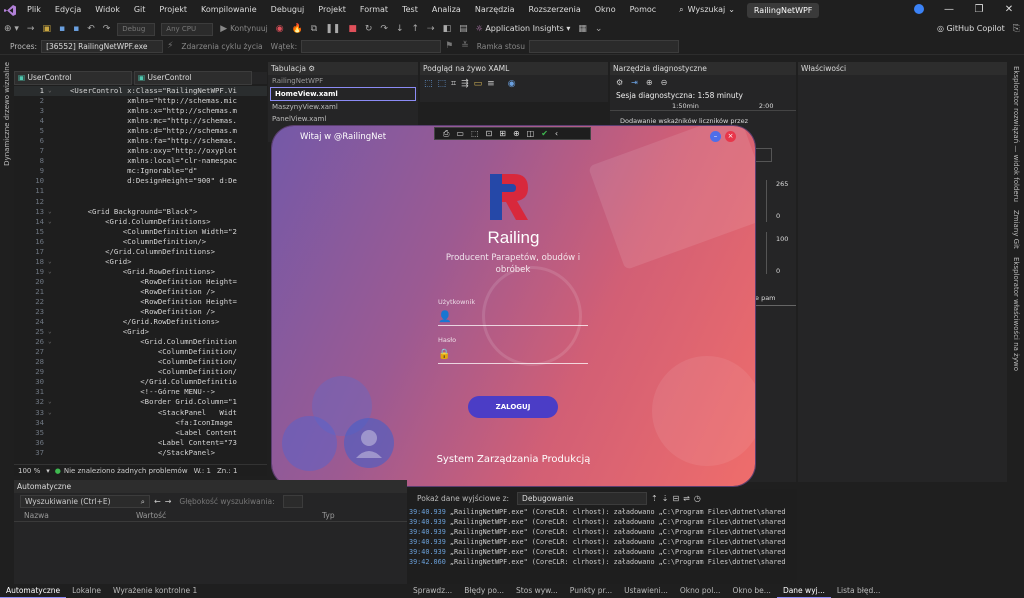 This screenshot has width=1024, height=598. What do you see at coordinates (971, 29) in the screenshot?
I see `copilot-button: ◎ GitHub Copilot` at bounding box center [971, 29].